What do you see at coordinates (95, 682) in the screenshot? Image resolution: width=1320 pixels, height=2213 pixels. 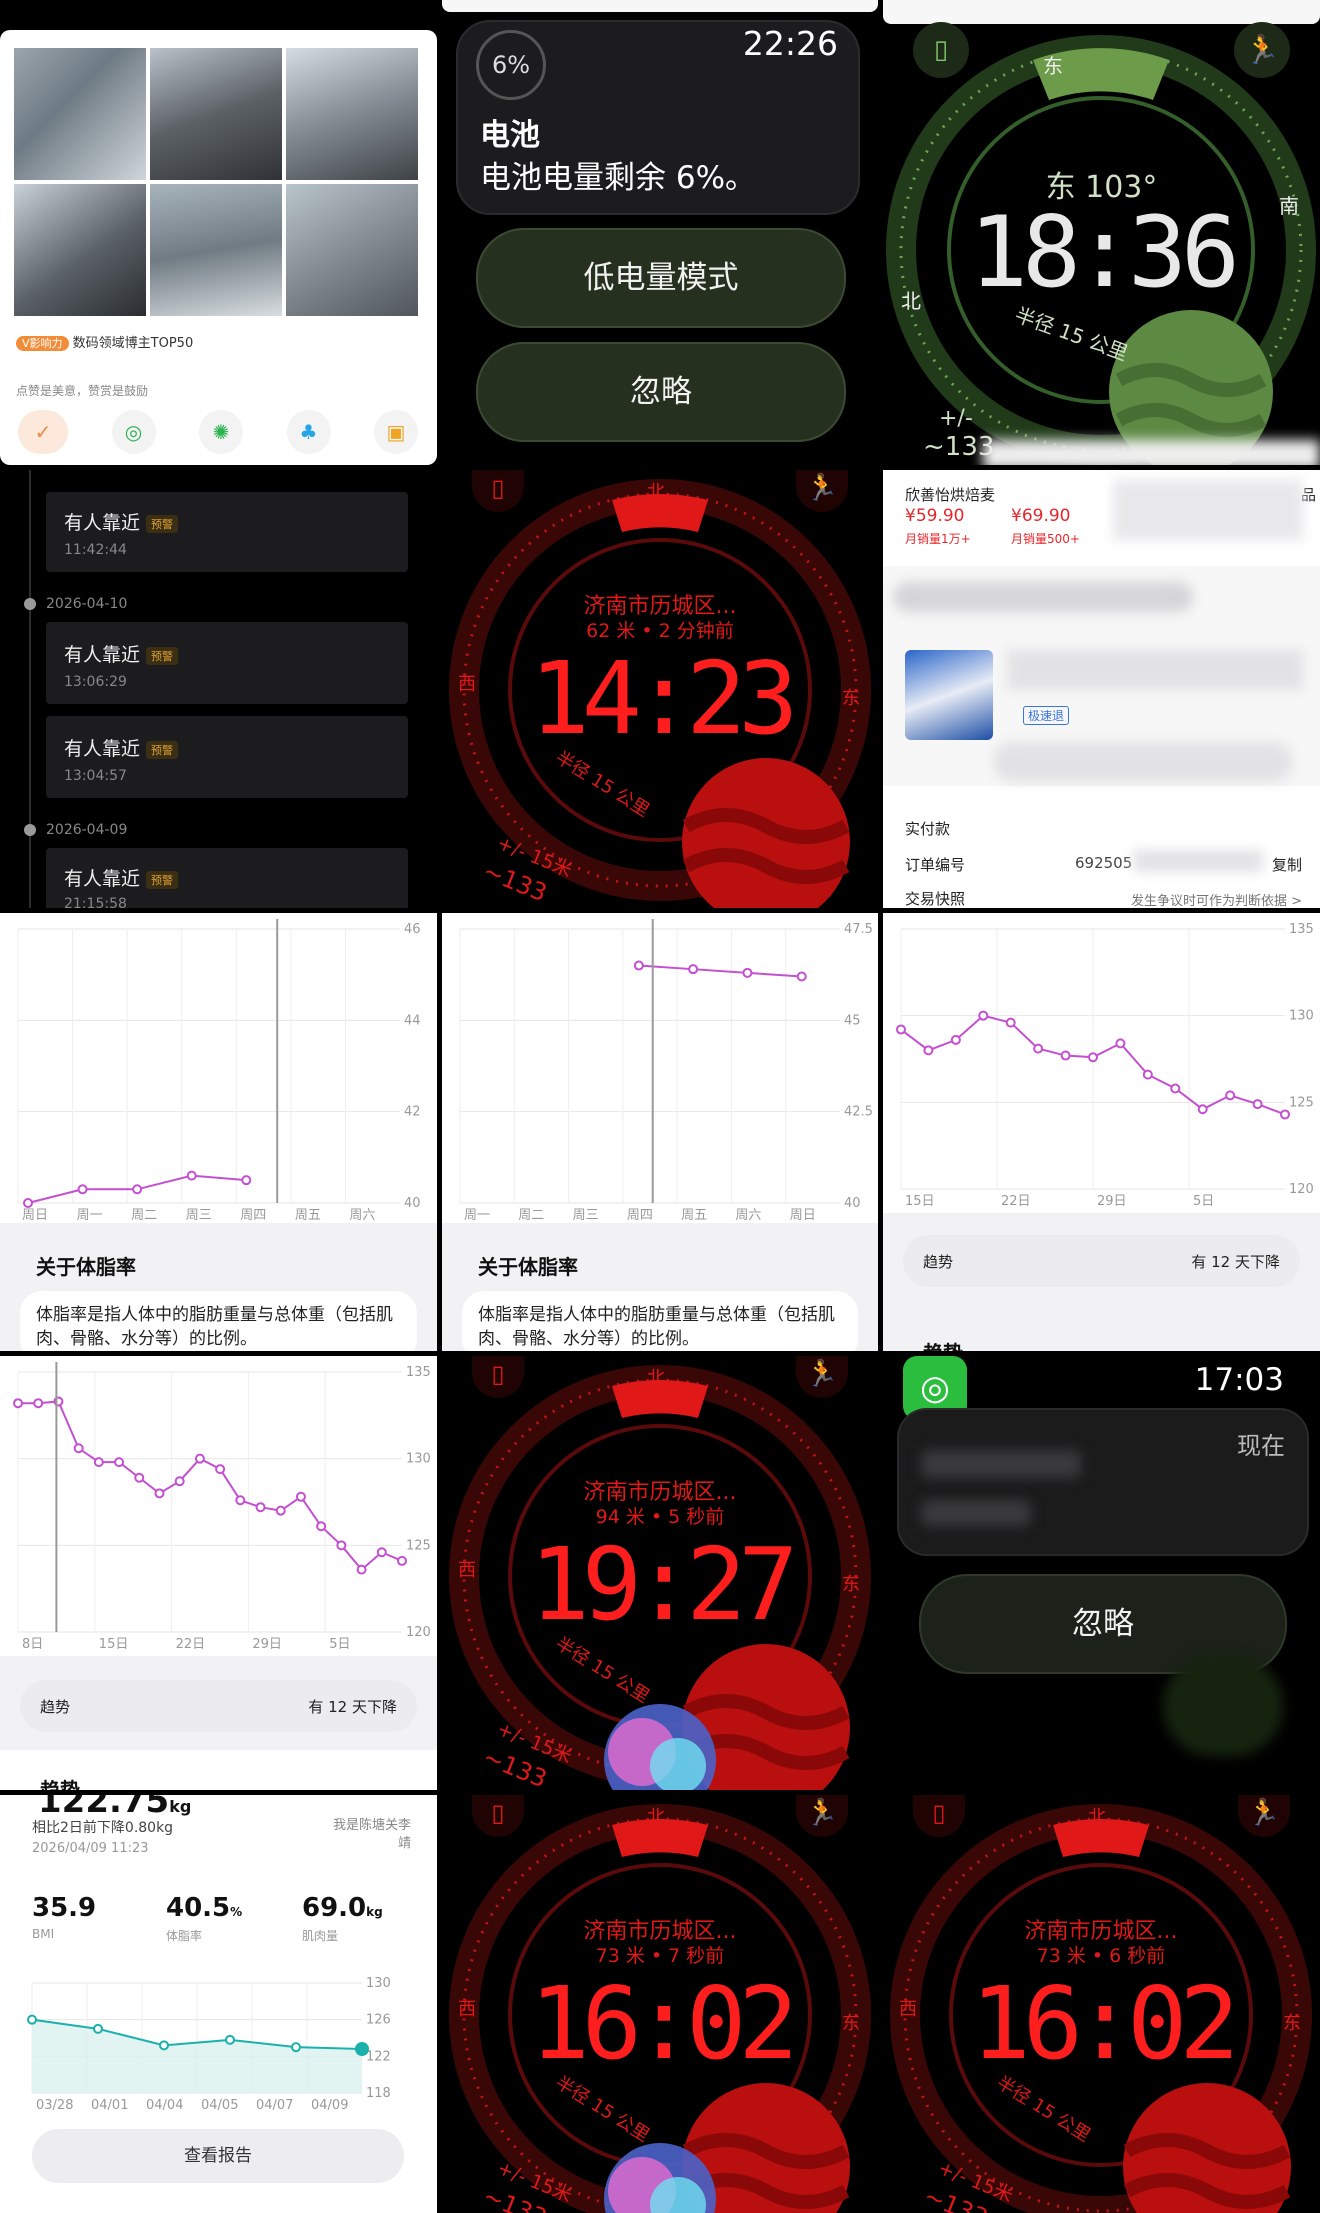 I see `alert-time: 13:06:29` at bounding box center [95, 682].